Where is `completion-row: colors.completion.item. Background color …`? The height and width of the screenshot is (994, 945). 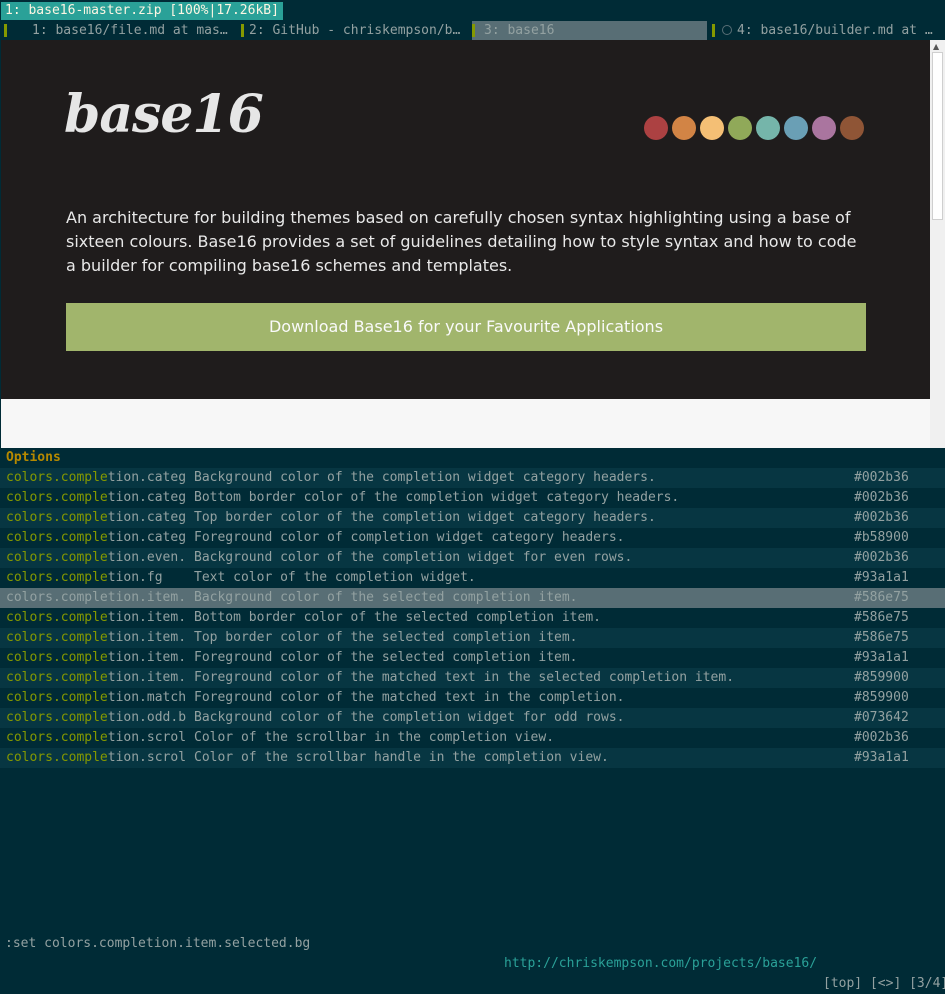 completion-row: colors.completion.item. Background color … is located at coordinates (472, 598).